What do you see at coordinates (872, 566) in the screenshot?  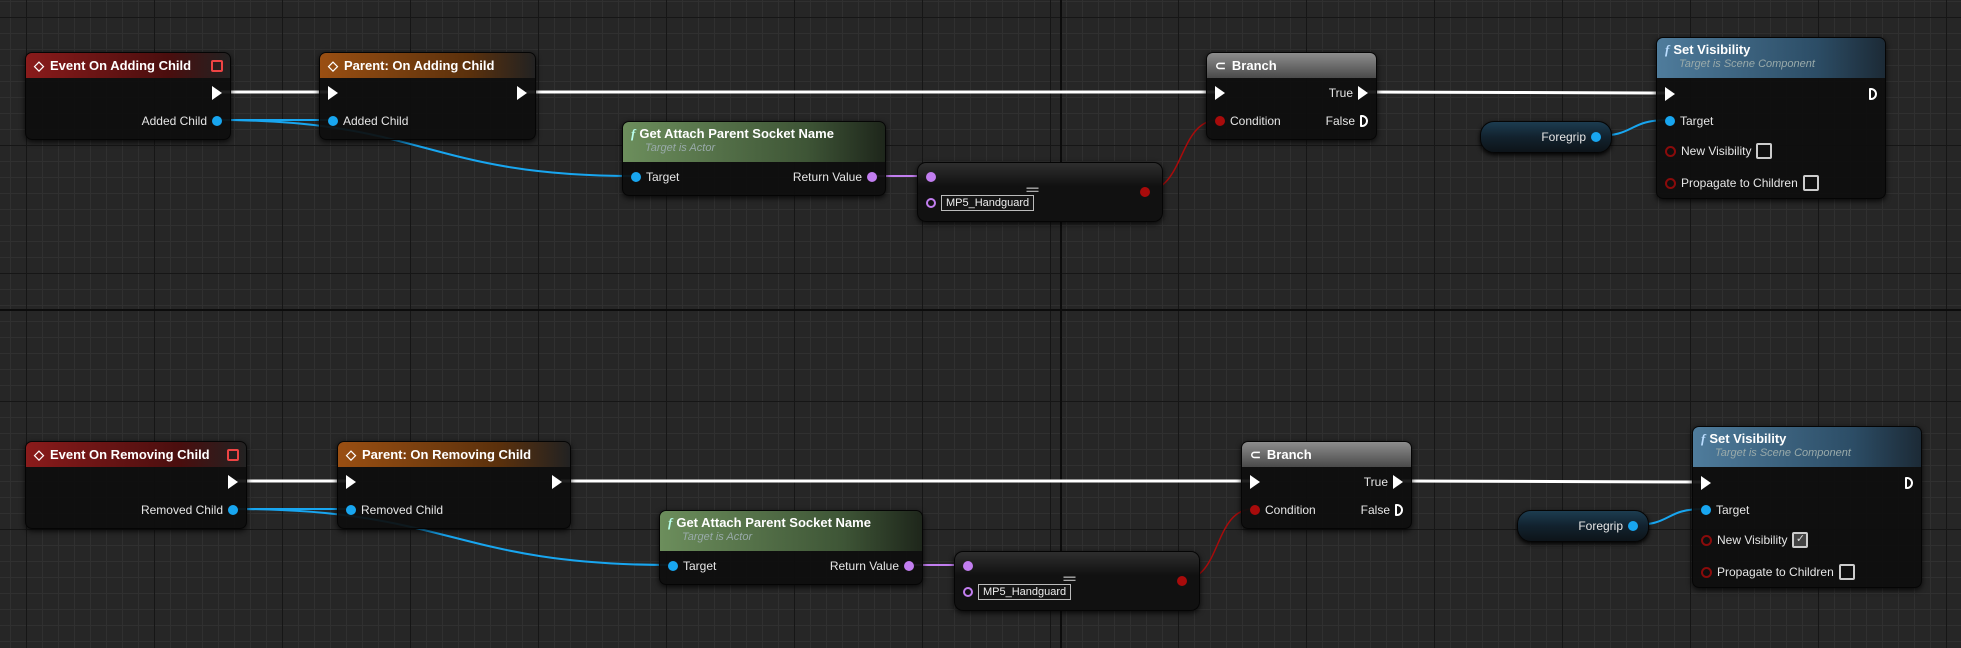 I see `return-value-row: Return Value` at bounding box center [872, 566].